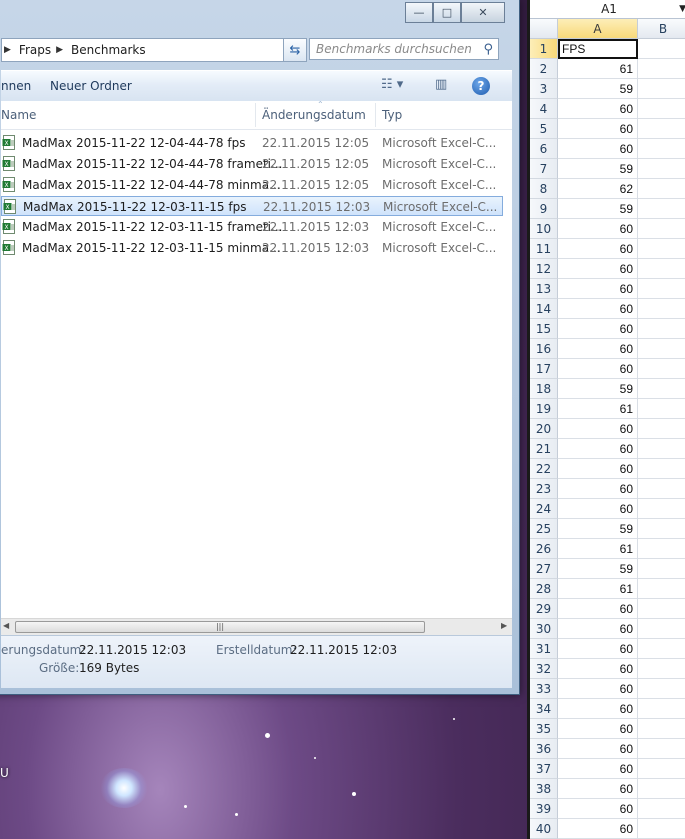  I want to click on cell: 62, so click(598, 189).